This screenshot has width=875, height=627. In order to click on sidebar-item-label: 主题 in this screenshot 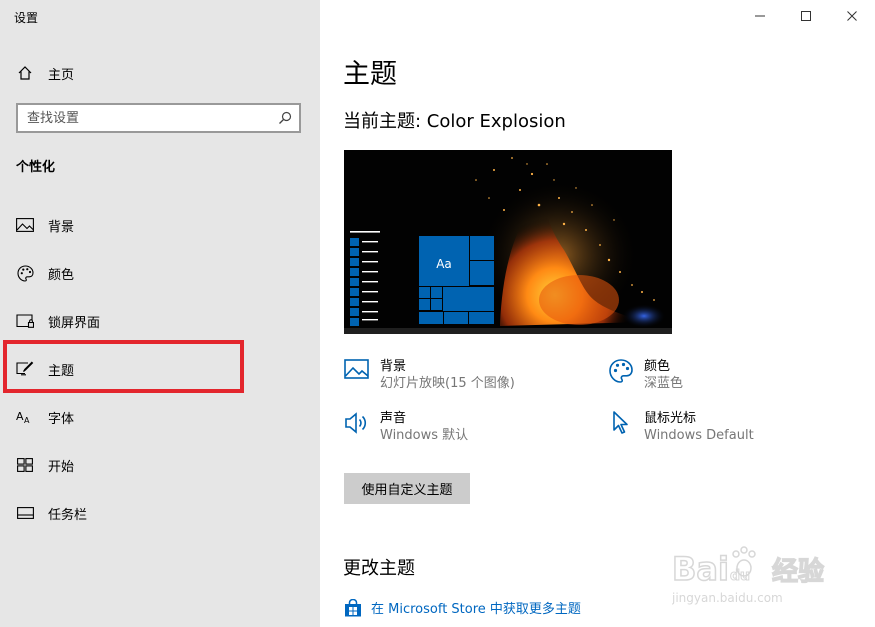, I will do `click(61, 371)`.